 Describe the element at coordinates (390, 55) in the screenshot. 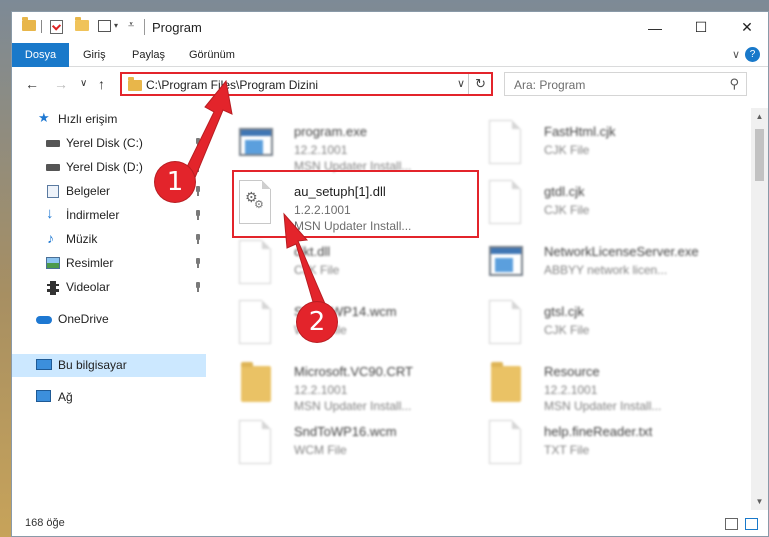

I see `ribbon-tabs: Dosya Giriş Paylaş Görünüm ∨ ?` at that location.